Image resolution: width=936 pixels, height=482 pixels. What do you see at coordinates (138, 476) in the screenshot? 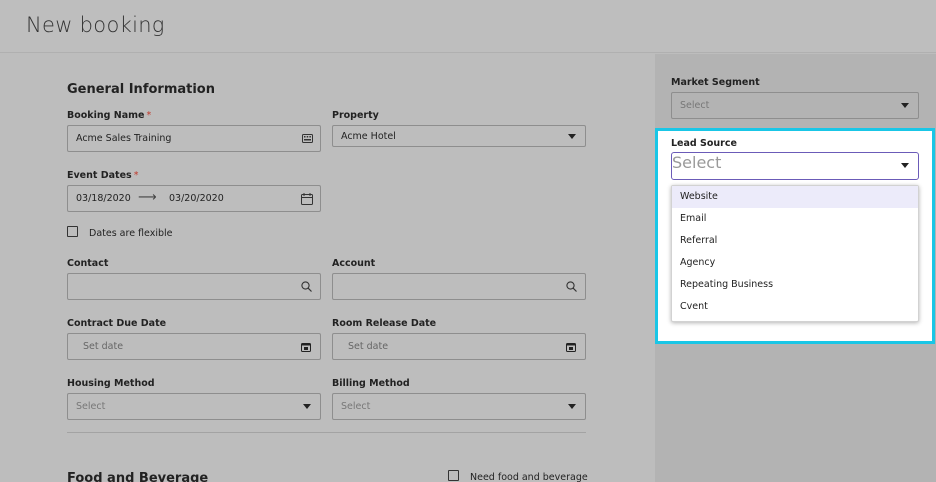
I see `section-title-food: Food and Beverage` at bounding box center [138, 476].